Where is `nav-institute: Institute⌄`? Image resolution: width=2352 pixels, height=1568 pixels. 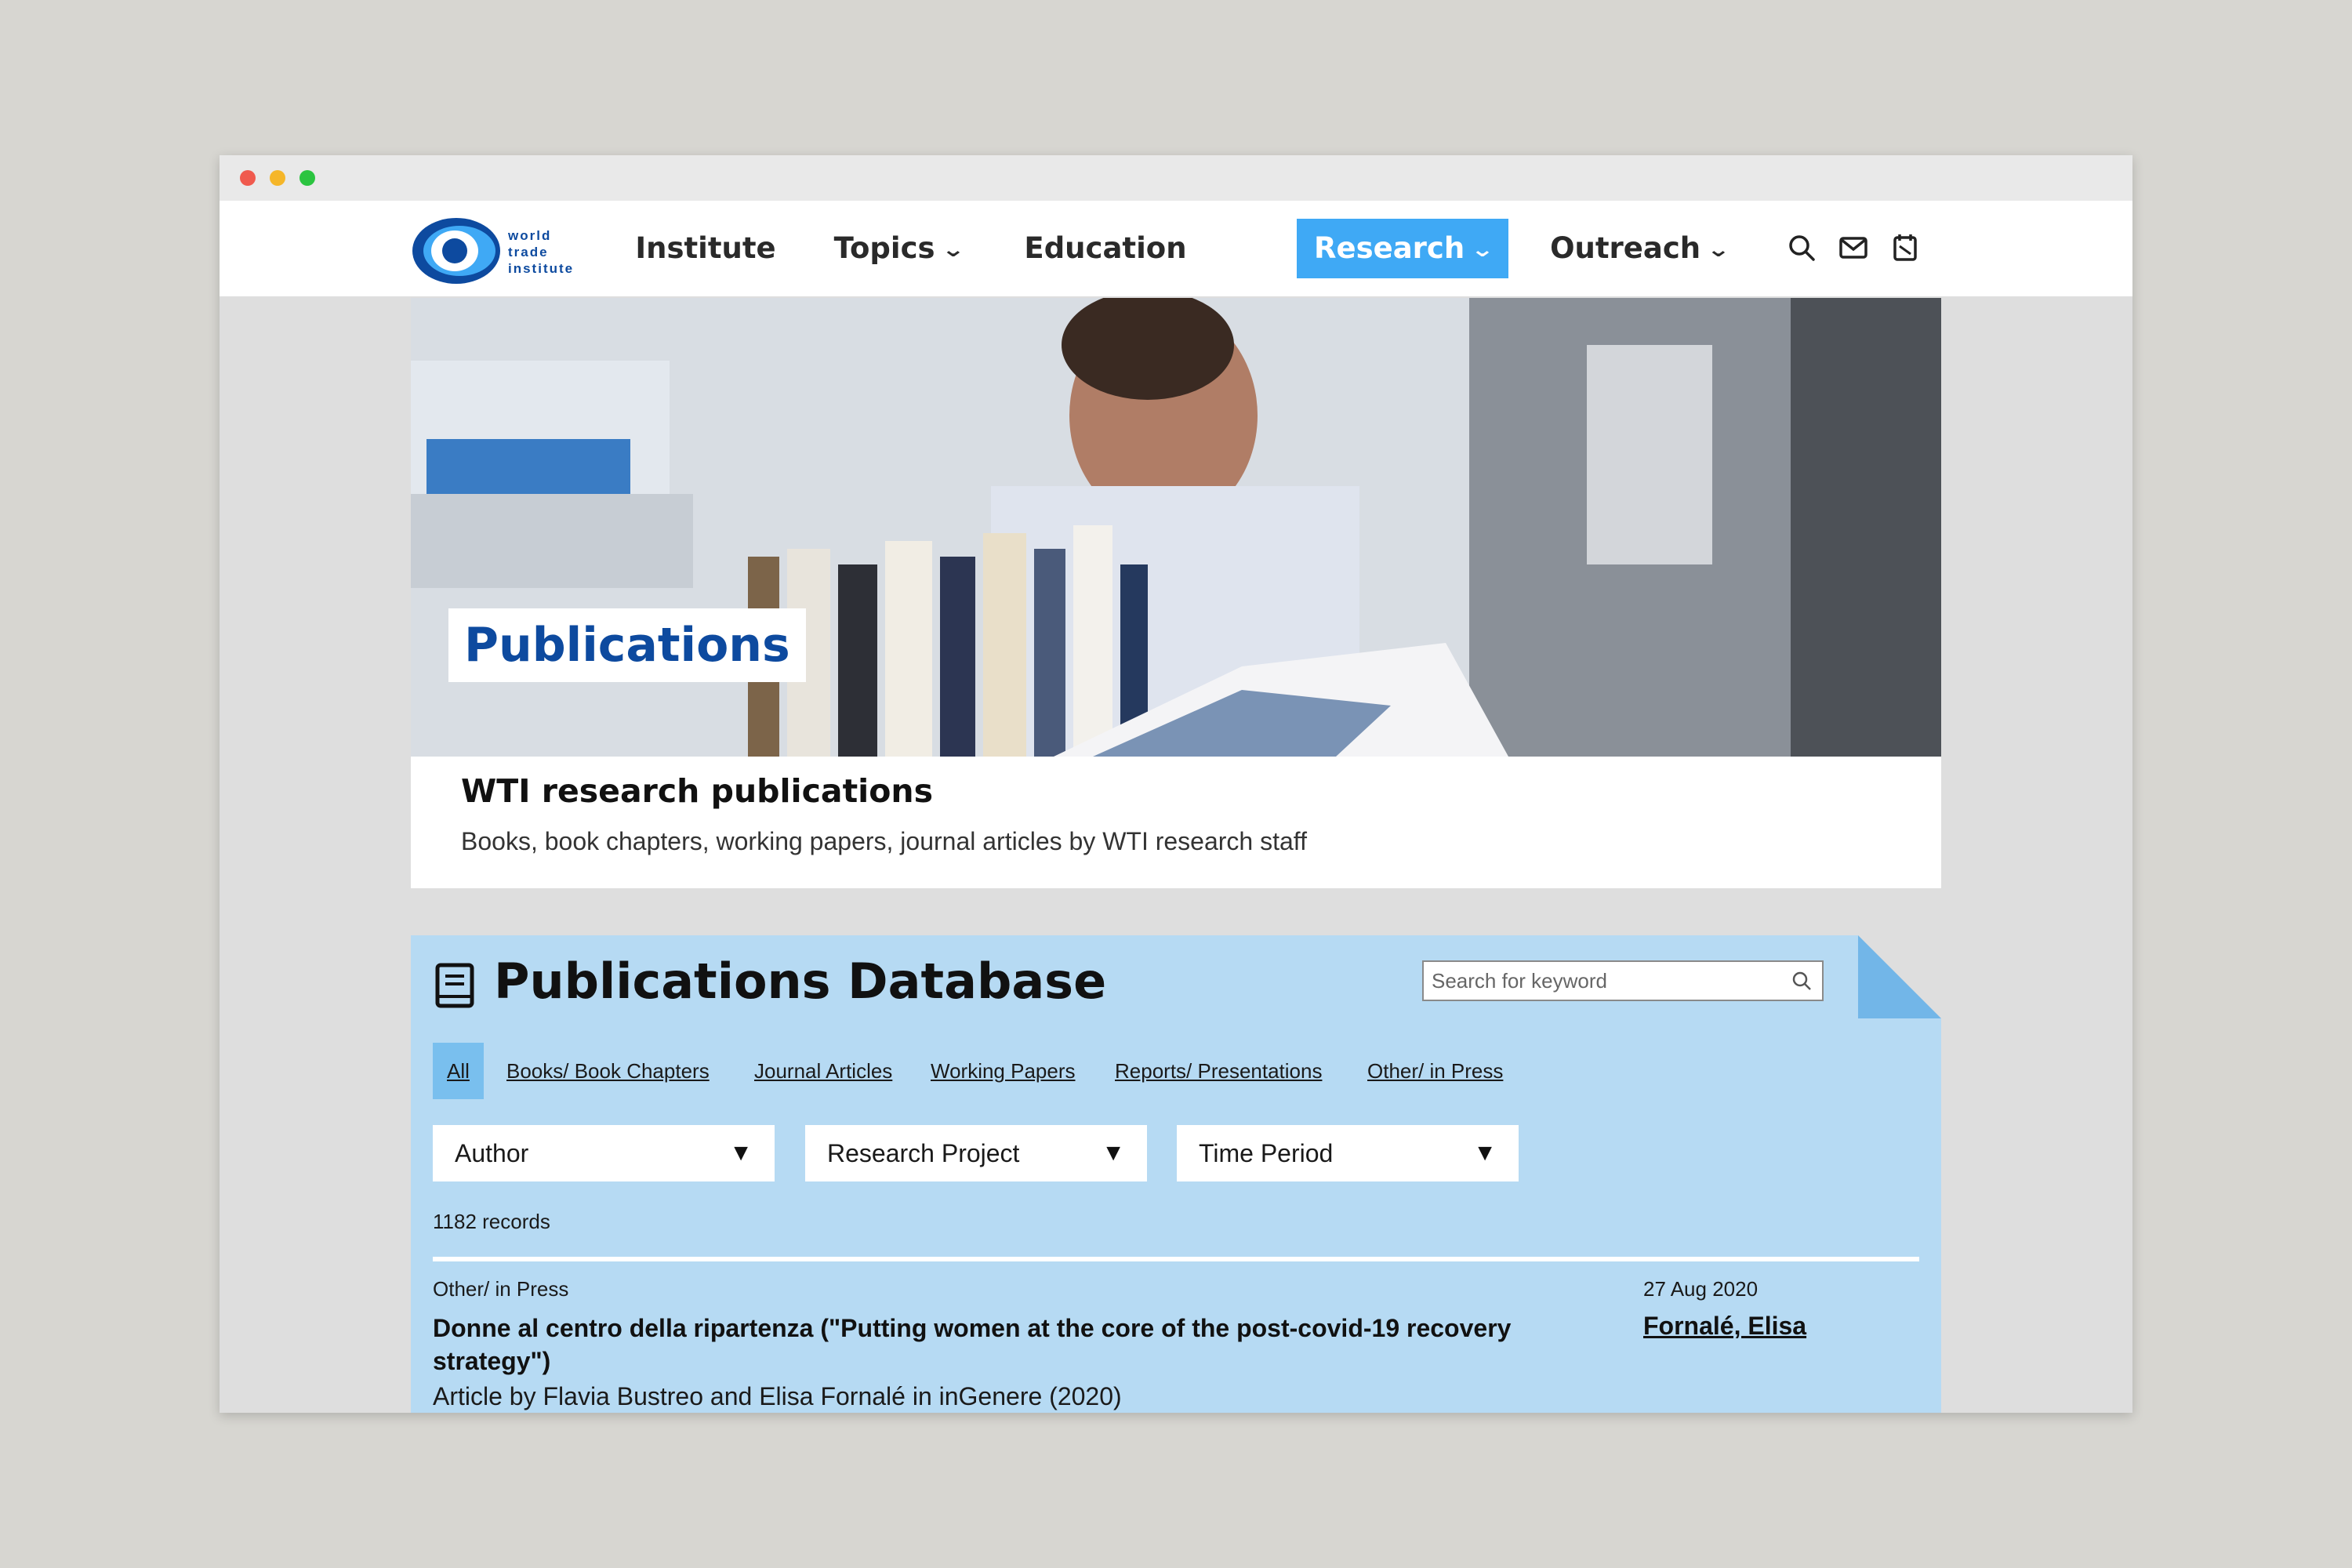
nav-institute: Institute⌄ is located at coordinates (705, 270).